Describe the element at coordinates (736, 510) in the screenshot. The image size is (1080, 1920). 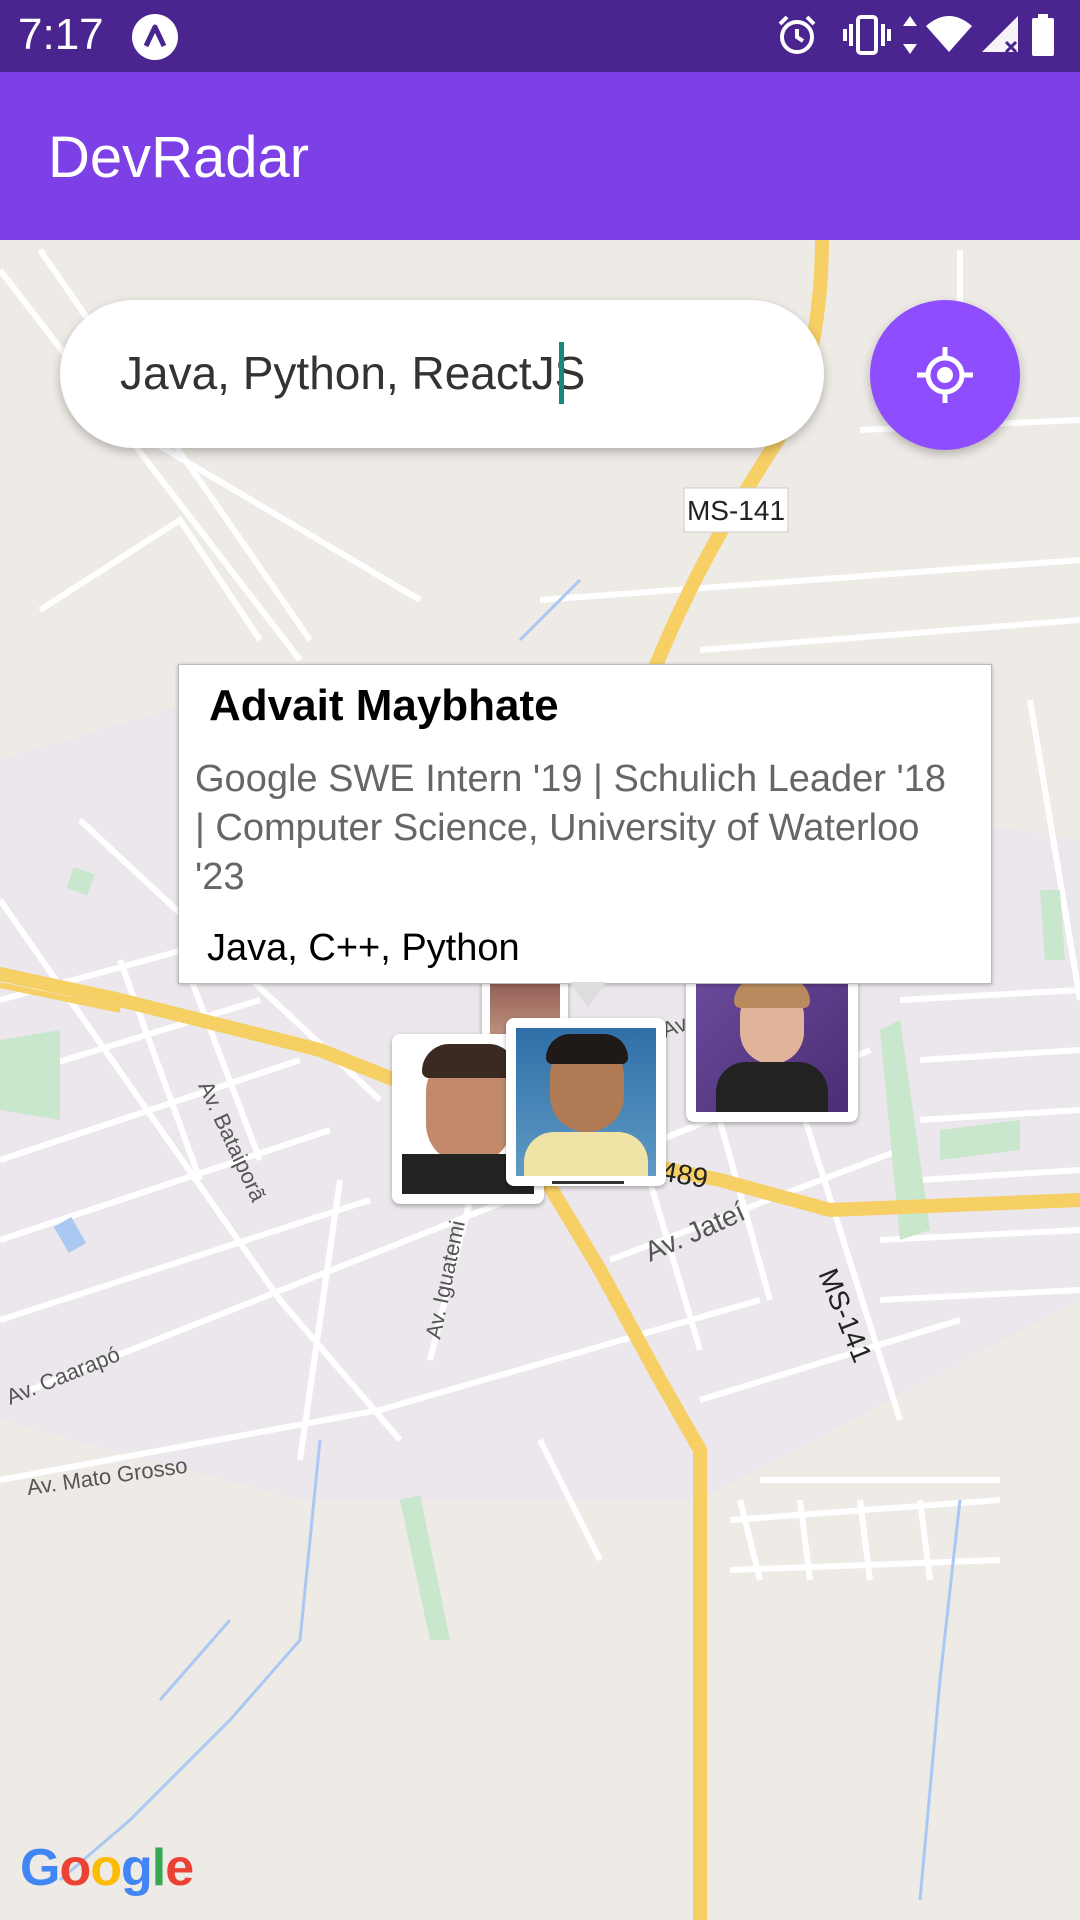
I see `road-label-ms141-top: MS-141` at that location.